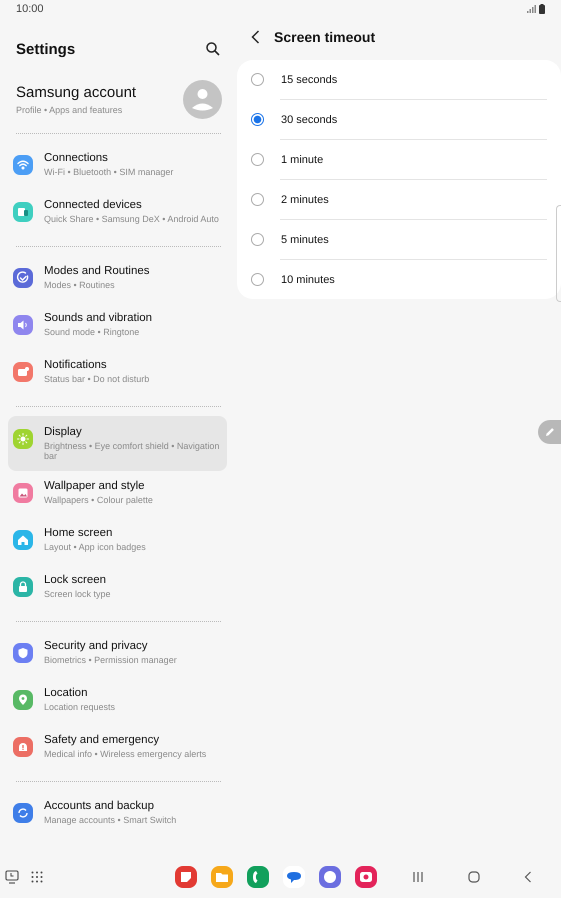  I want to click on settings-item: Connected devices Quick Share • Samsung DeX • Android Auto, so click(117, 213).